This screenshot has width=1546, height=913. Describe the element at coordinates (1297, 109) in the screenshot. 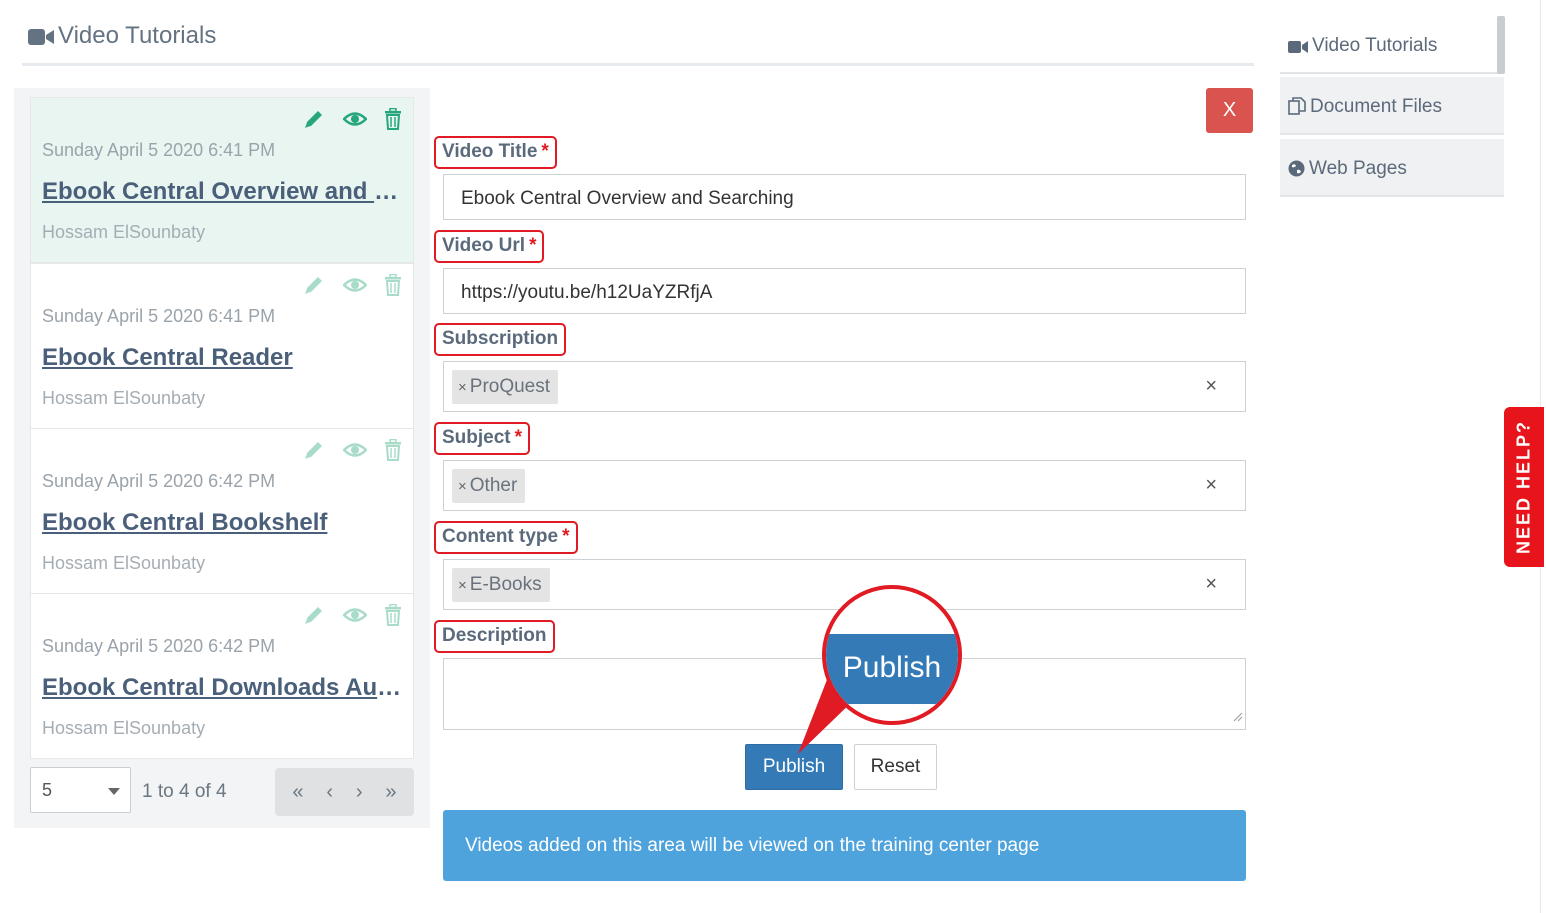

I see `copy-files-icon` at that location.